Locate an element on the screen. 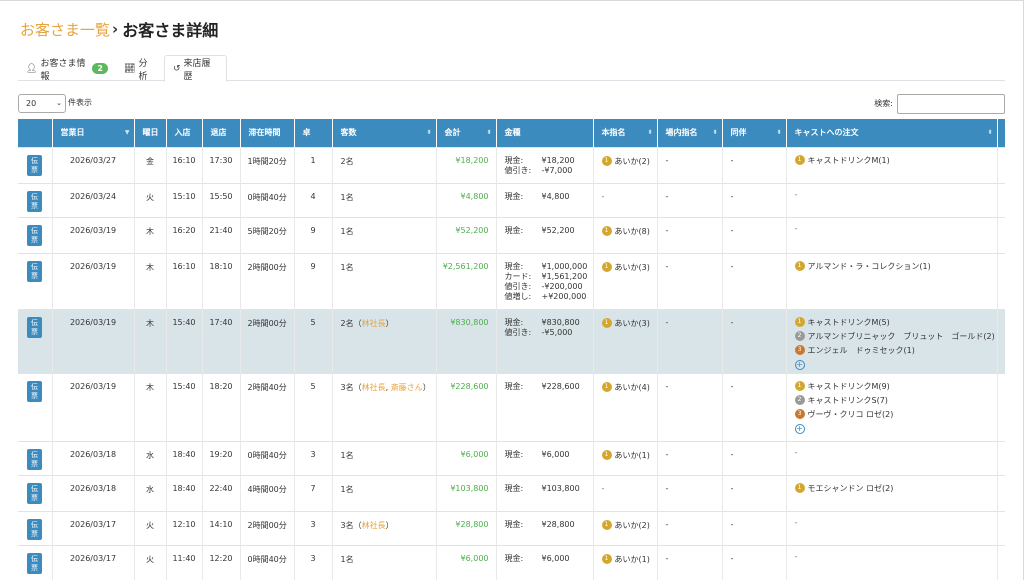  check-in-time: 11:40 is located at coordinates (184, 562).